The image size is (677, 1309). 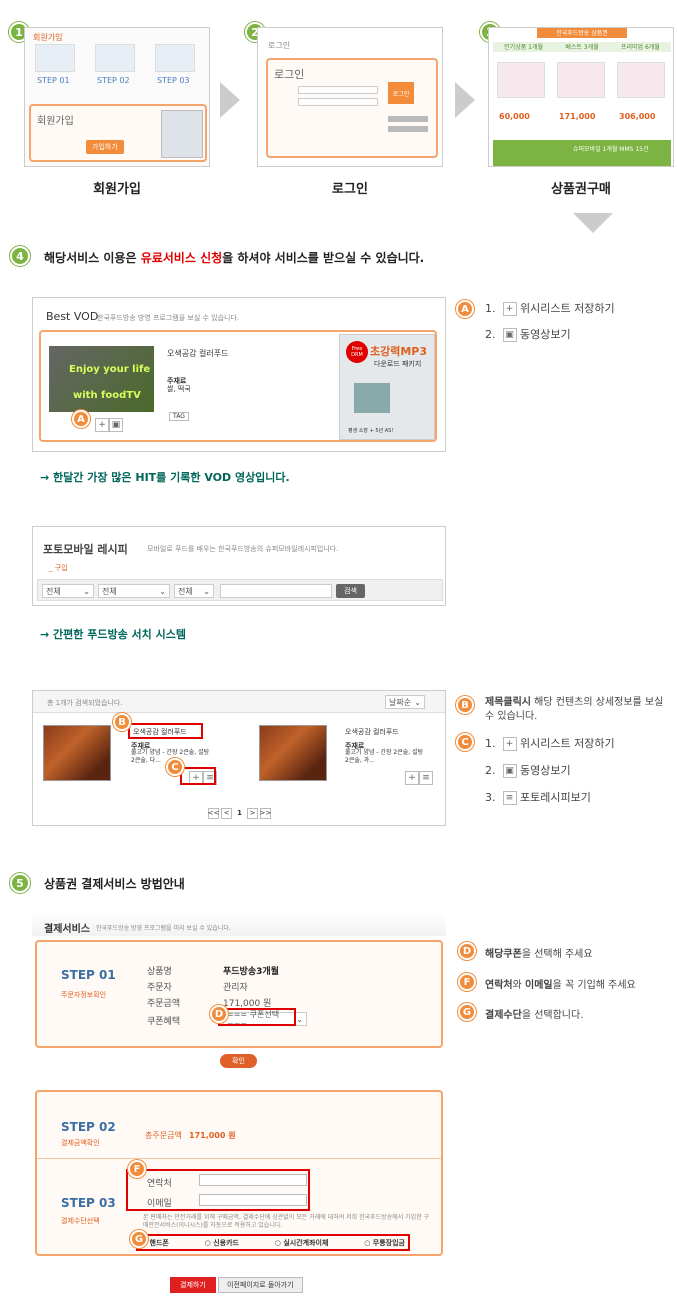 I want to click on results-header: 총 1개가 검색되었습니다. 날짜순 ⌄, so click(x=239, y=702).